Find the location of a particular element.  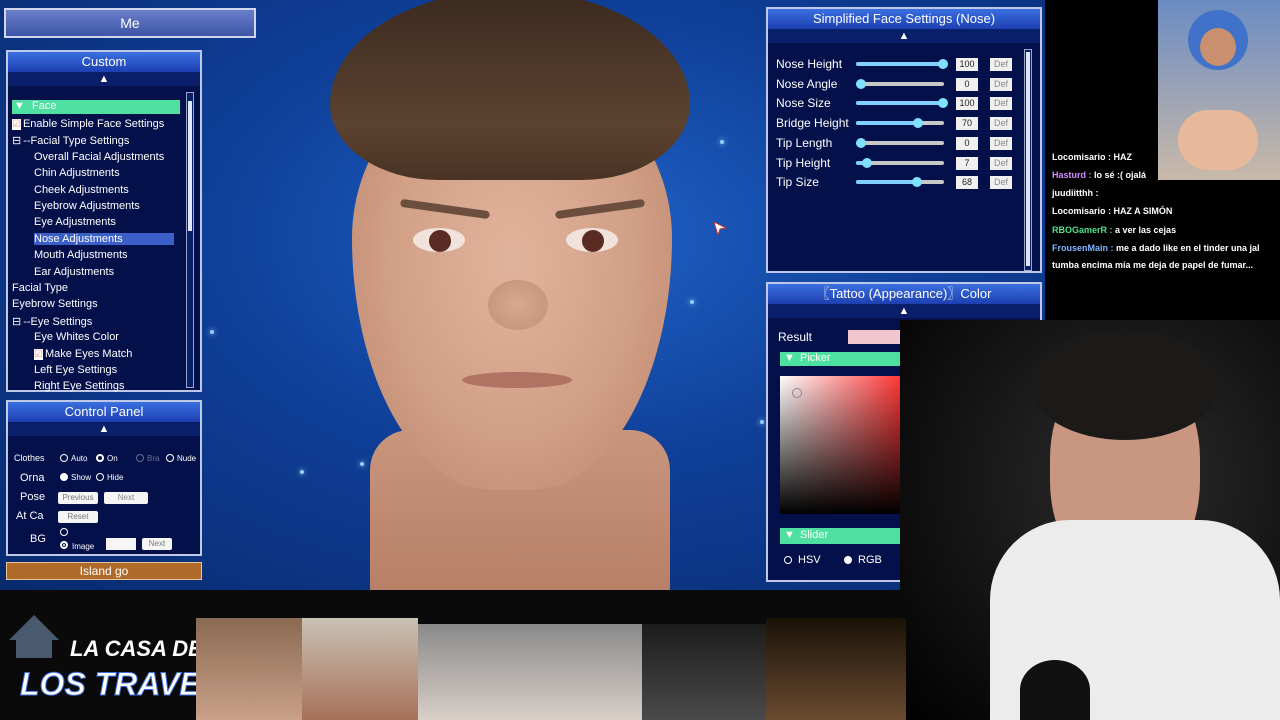

tree-item-label: Cheek Adjustments is located at coordinates (81, 189).